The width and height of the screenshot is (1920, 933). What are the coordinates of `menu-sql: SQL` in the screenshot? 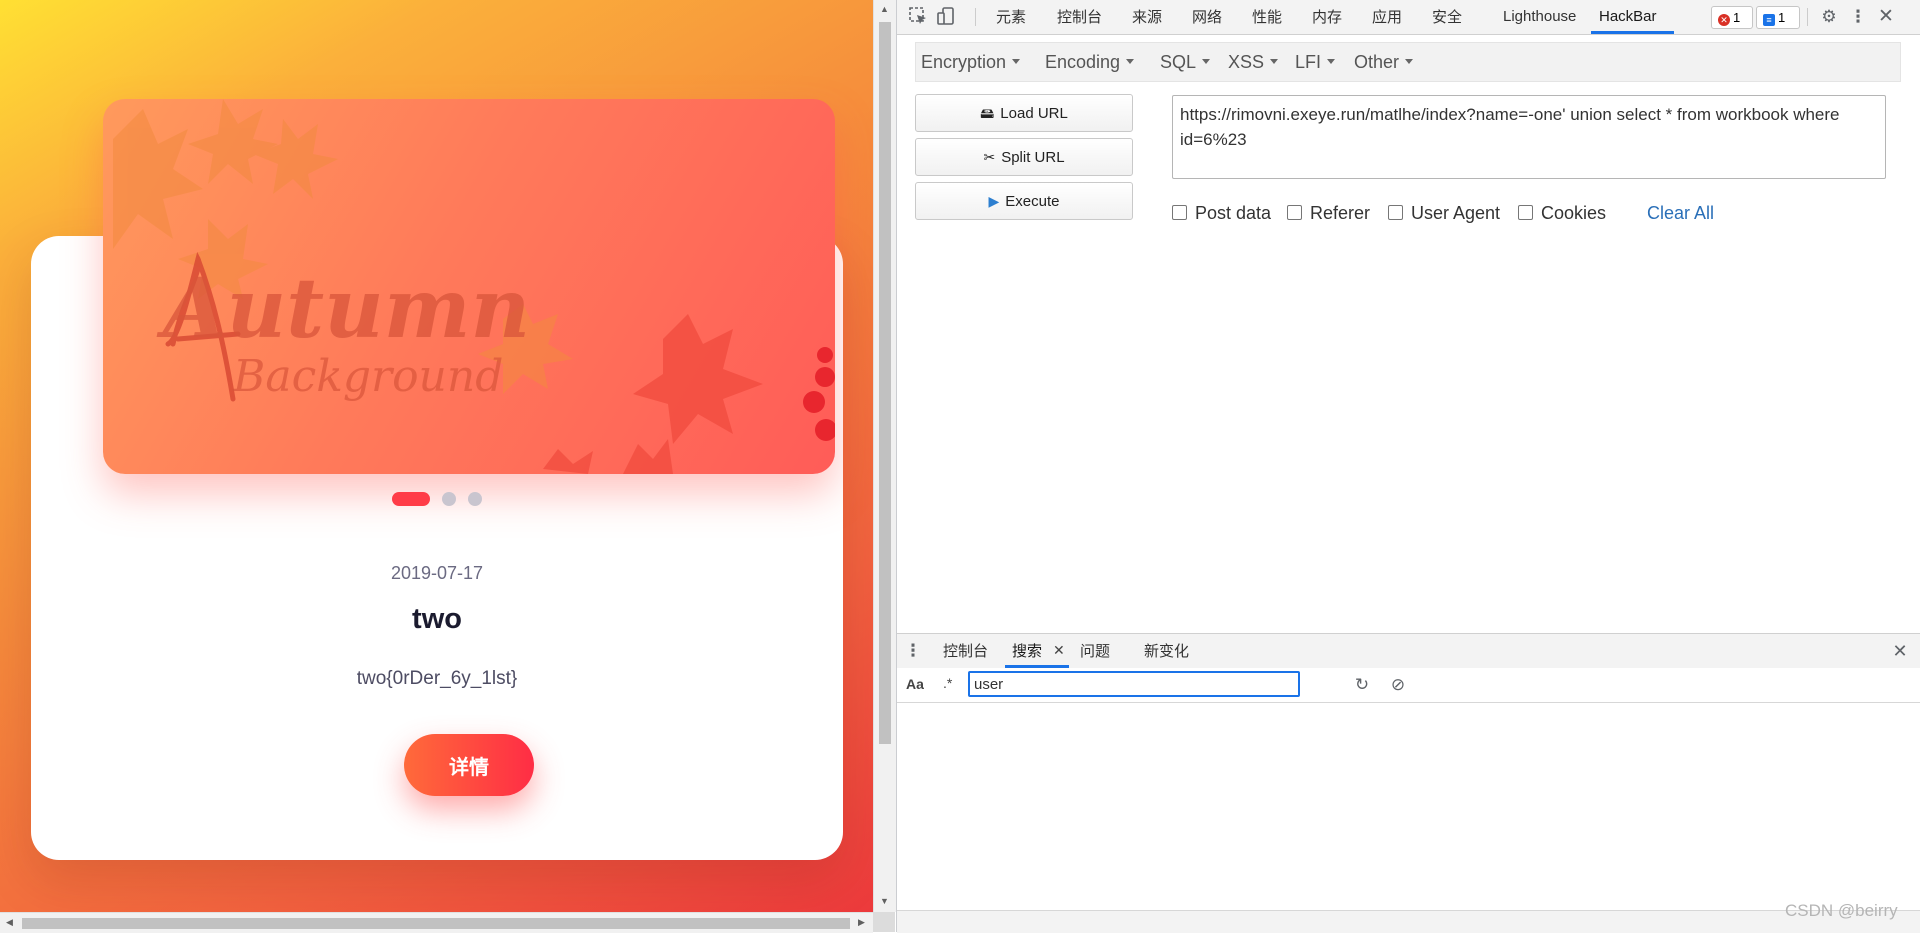 It's located at (1185, 62).